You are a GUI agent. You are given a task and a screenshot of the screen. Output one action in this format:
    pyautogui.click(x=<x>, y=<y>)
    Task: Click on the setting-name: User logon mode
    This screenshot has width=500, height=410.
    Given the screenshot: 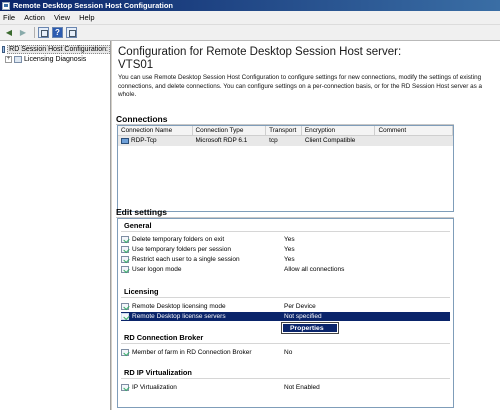 What is the action you would take?
    pyautogui.click(x=157, y=269)
    